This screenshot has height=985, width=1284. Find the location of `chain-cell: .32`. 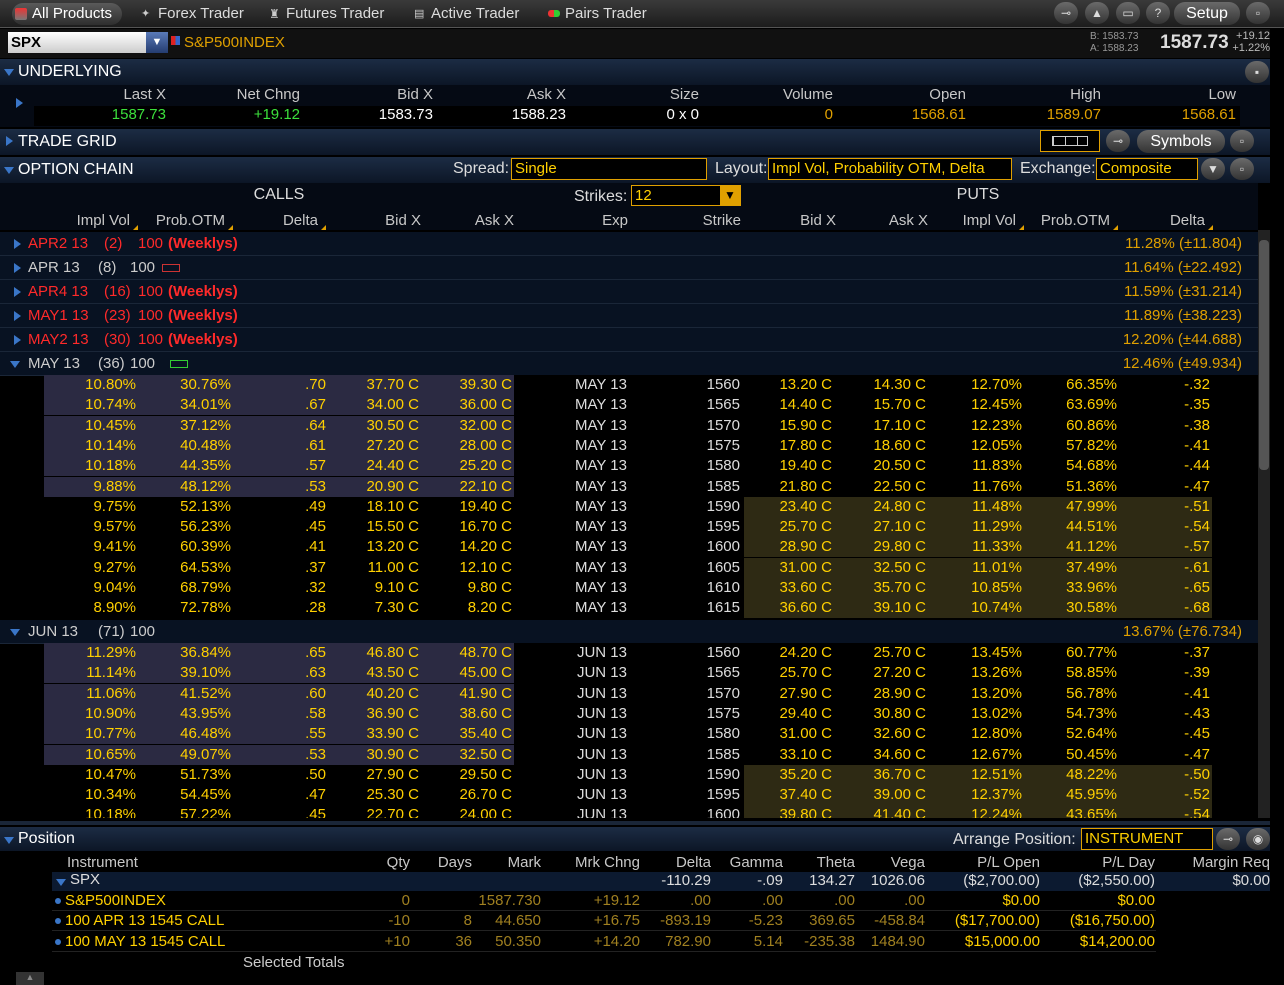

chain-cell: .32 is located at coordinates (276, 588).